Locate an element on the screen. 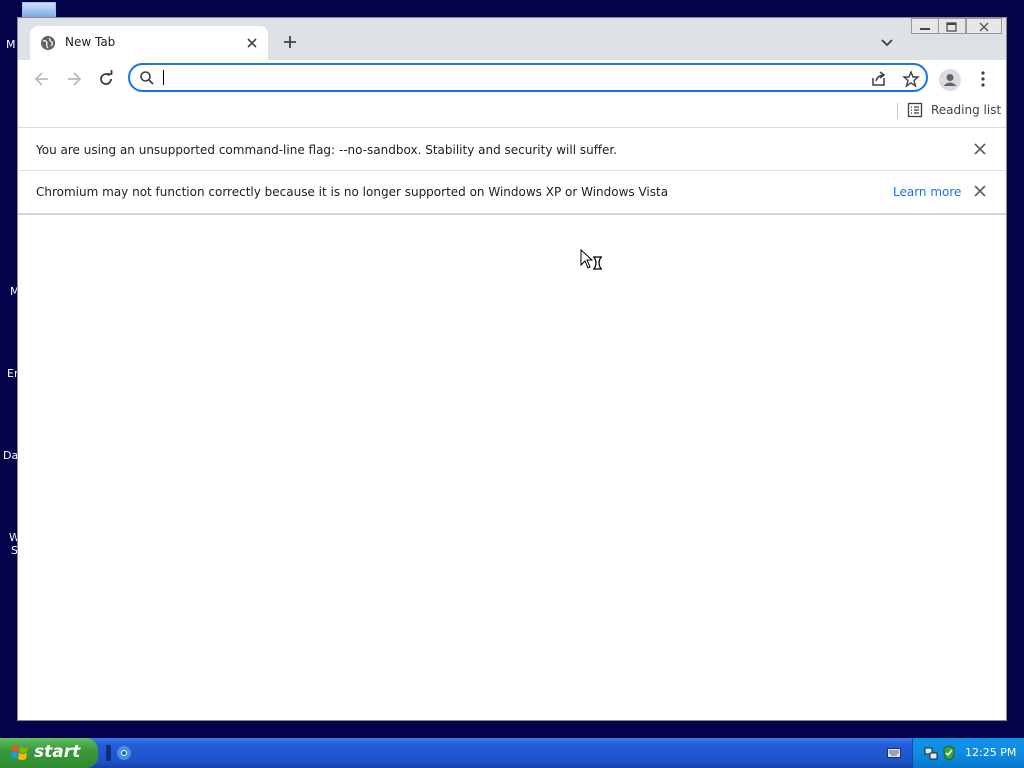 The height and width of the screenshot is (768, 1024). system-tray: 12:25 PM is located at coordinates (968, 753).